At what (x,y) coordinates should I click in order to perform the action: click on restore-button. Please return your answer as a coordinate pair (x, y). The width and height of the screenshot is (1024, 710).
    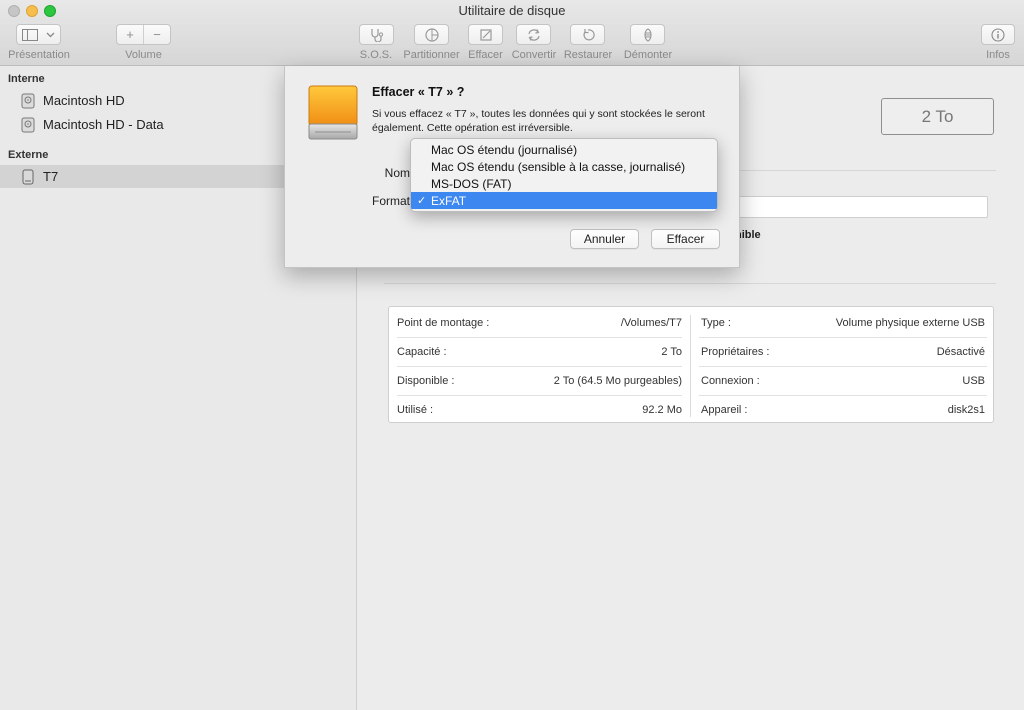
    Looking at the image, I should click on (587, 34).